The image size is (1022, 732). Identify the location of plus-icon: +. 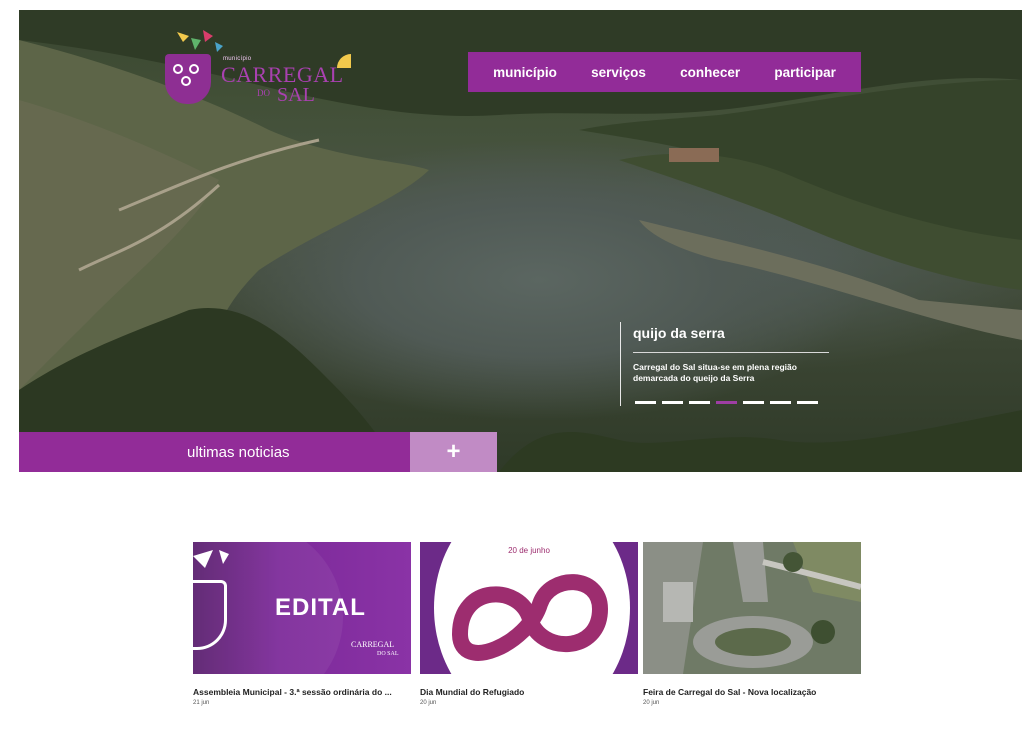
(453, 451).